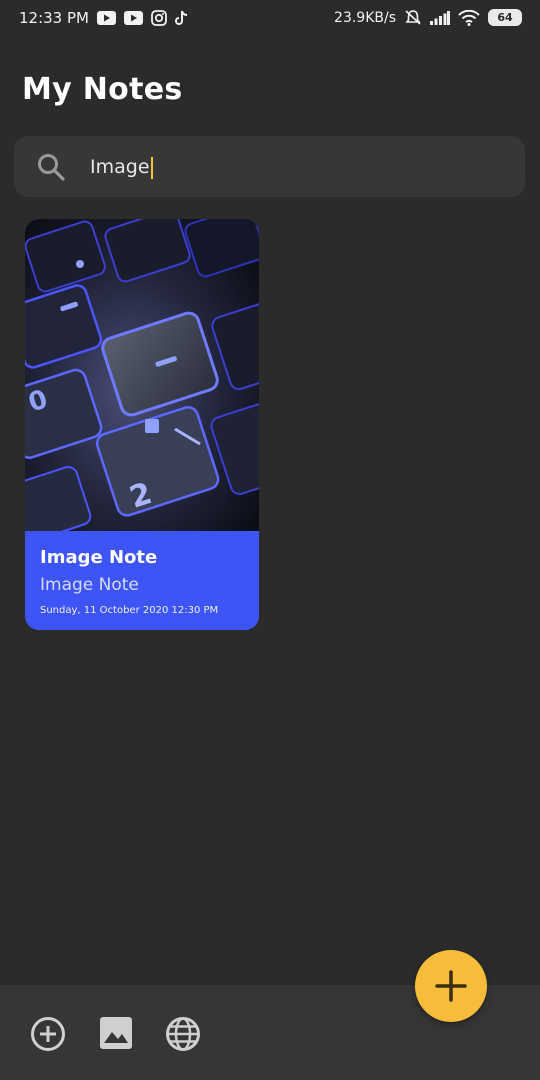 This screenshot has width=540, height=1080. I want to click on plus-icon, so click(451, 986).